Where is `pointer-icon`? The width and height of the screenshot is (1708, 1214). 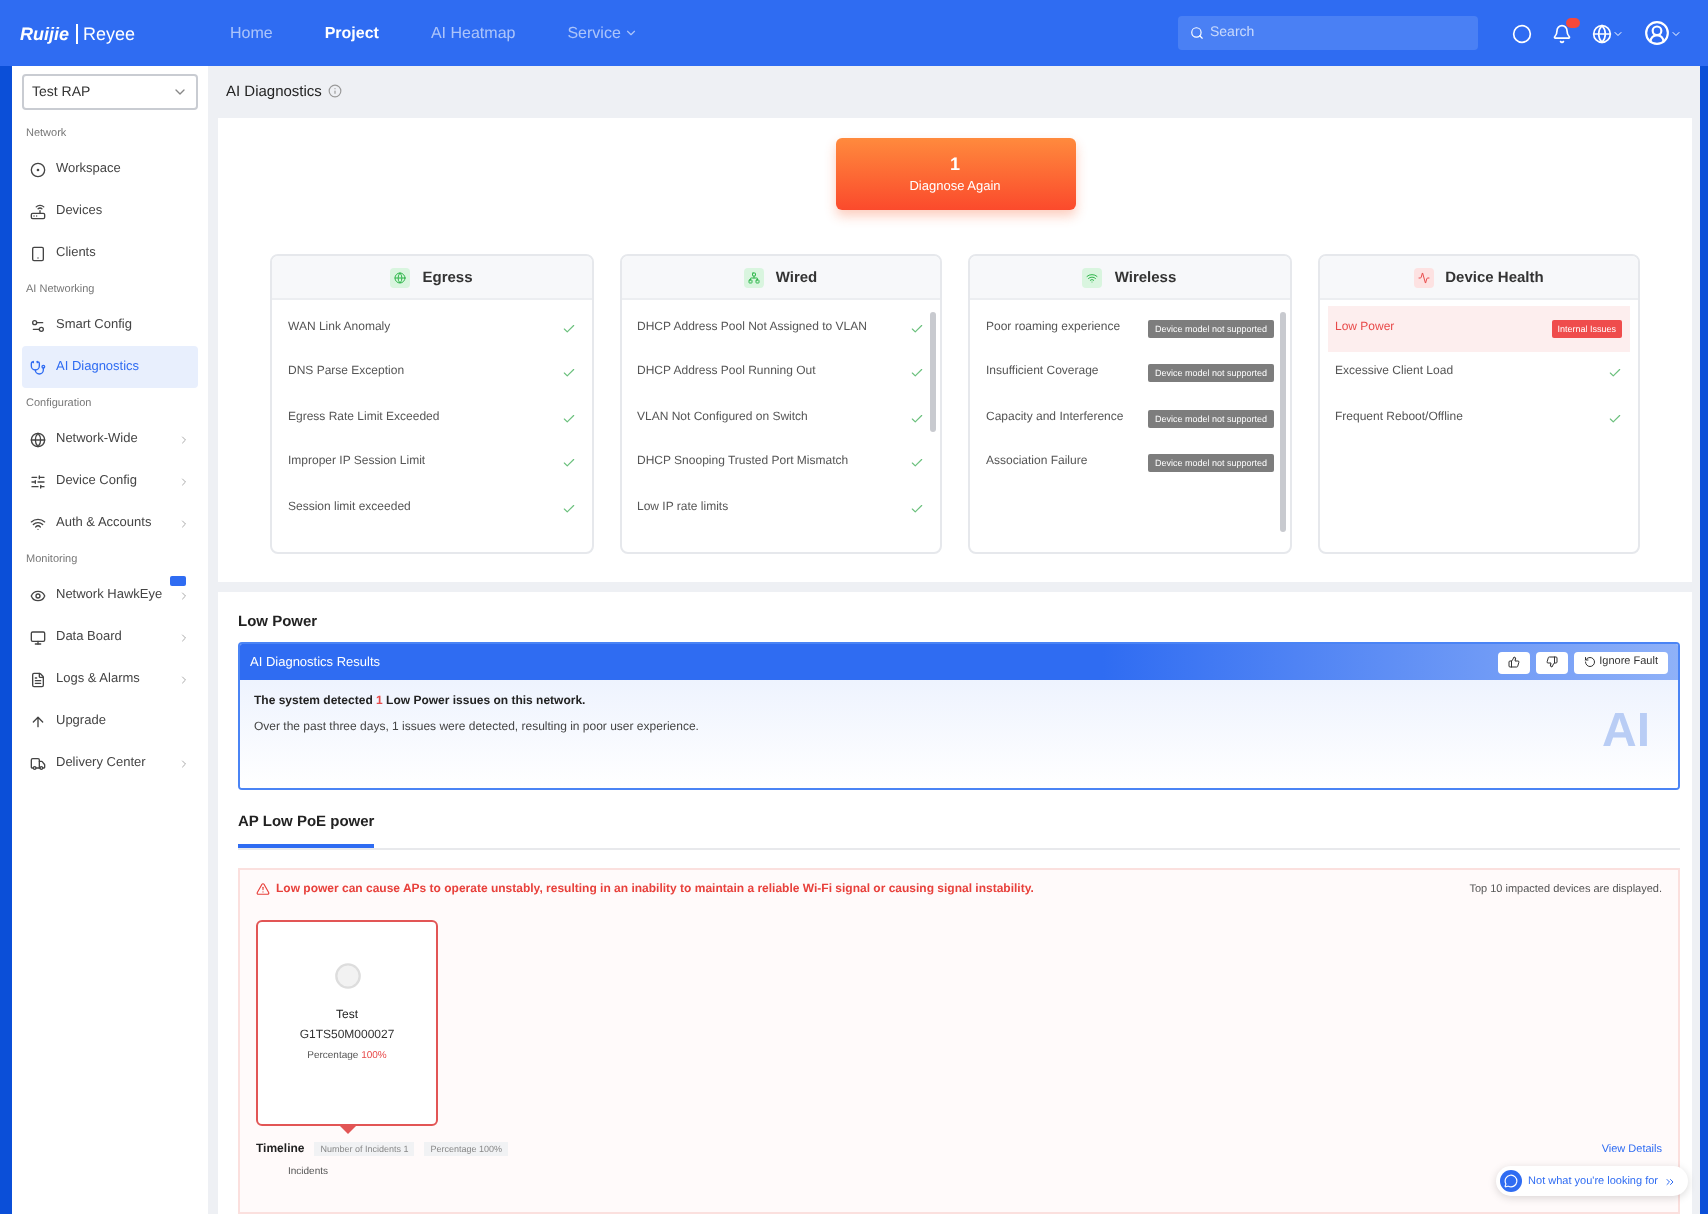 pointer-icon is located at coordinates (348, 1130).